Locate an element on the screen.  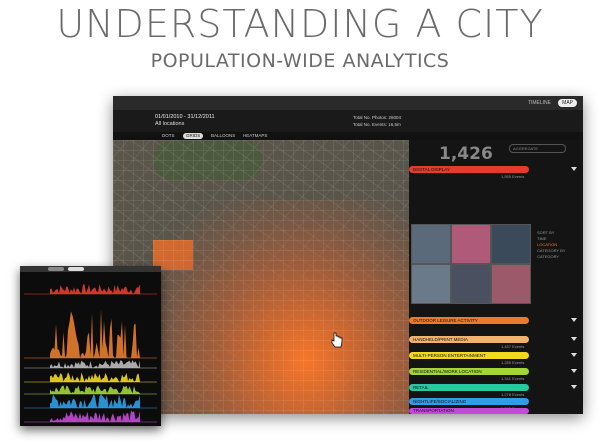
total-events: Total No. Events: 16,5m is located at coordinates (377, 124).